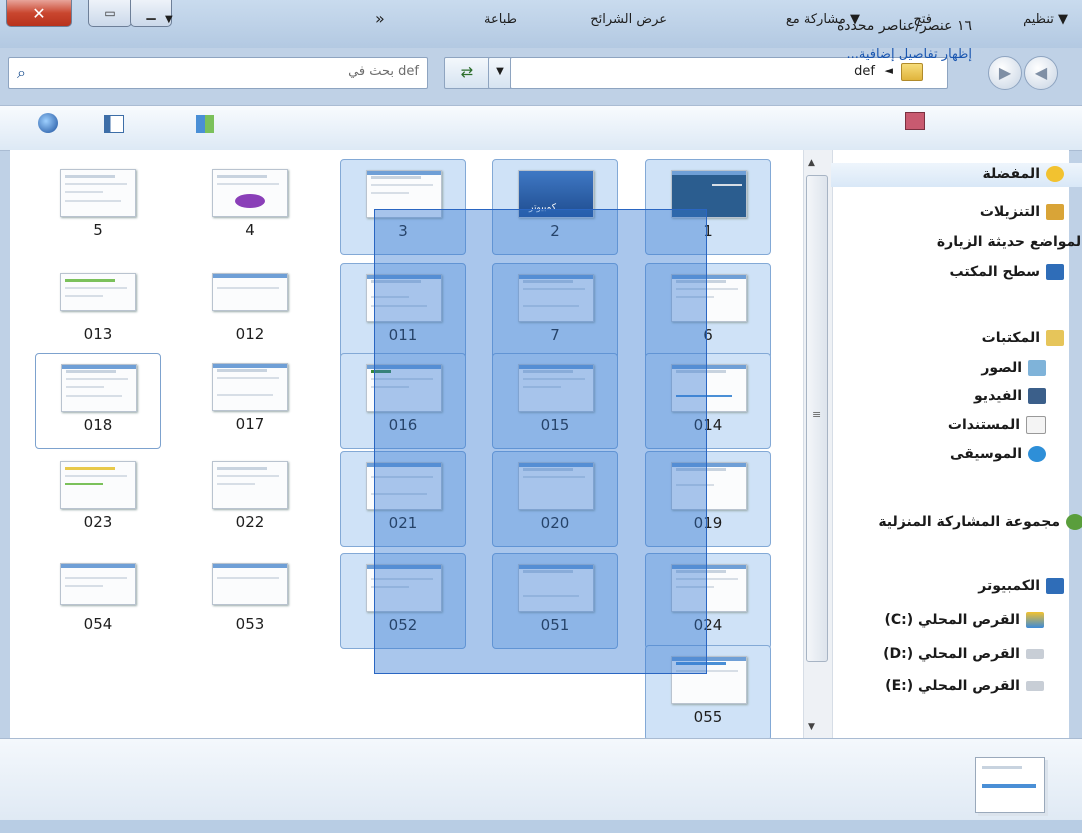 Image resolution: width=1082 pixels, height=833 pixels. I want to click on details-pane, so click(541, 779).